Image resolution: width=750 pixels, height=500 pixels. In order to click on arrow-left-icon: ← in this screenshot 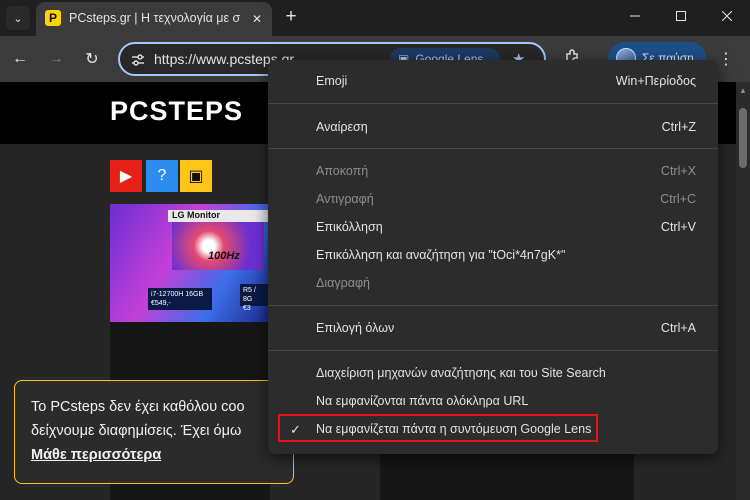, I will do `click(20, 58)`.